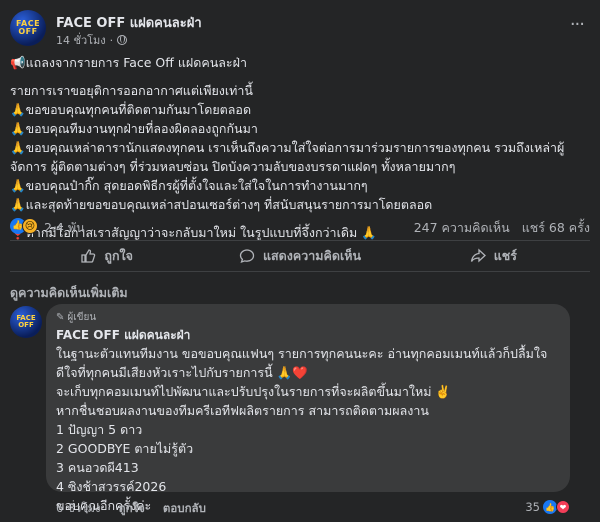 The width and height of the screenshot is (600, 522). Describe the element at coordinates (97, 467) in the screenshot. I see `text-line: 3 คนอวดผี413` at that location.